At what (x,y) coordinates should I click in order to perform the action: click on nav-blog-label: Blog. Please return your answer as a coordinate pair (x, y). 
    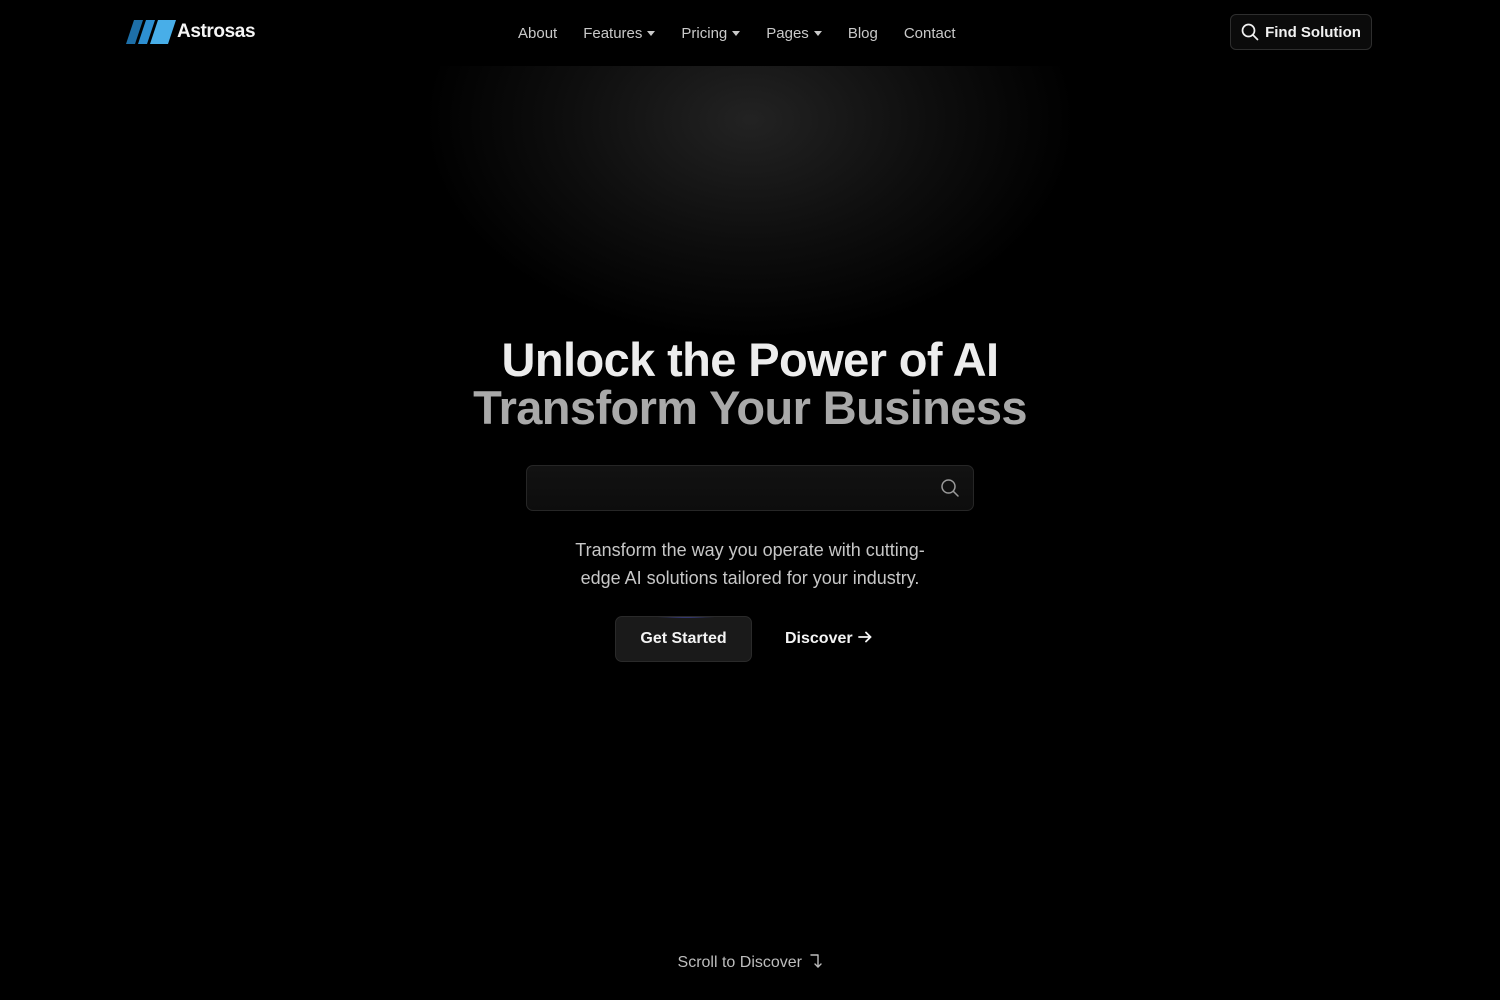
    Looking at the image, I should click on (862, 33).